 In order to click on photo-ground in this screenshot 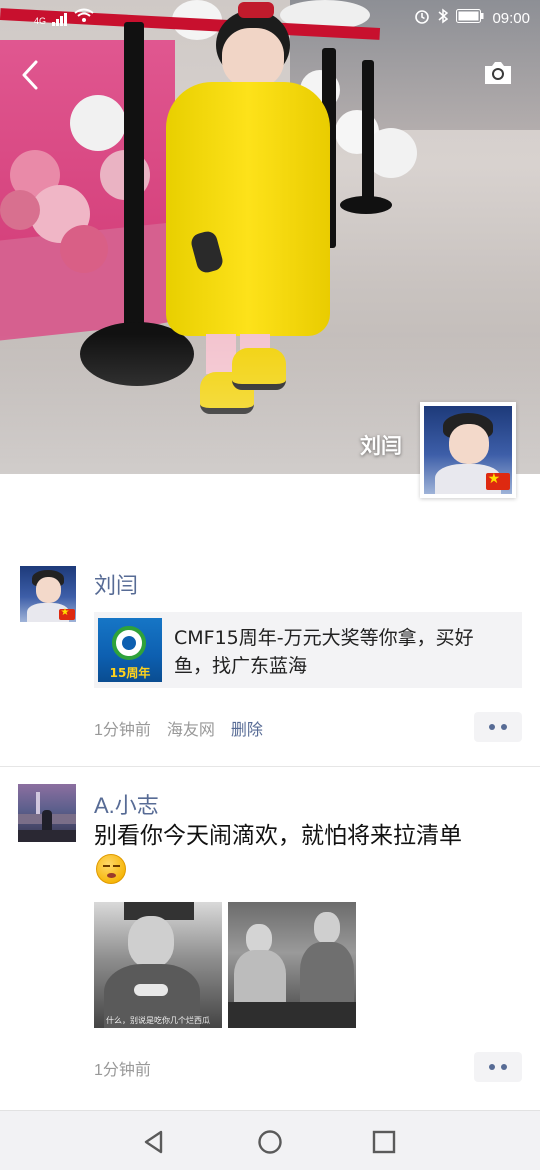, I will do `click(292, 1015)`.